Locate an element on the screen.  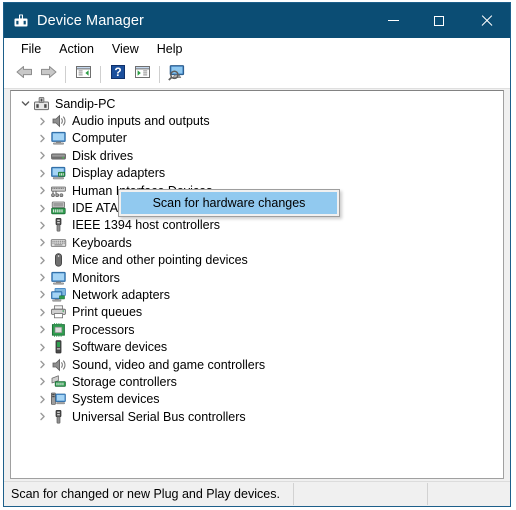
device-manager-icon is located at coordinates (21, 21).